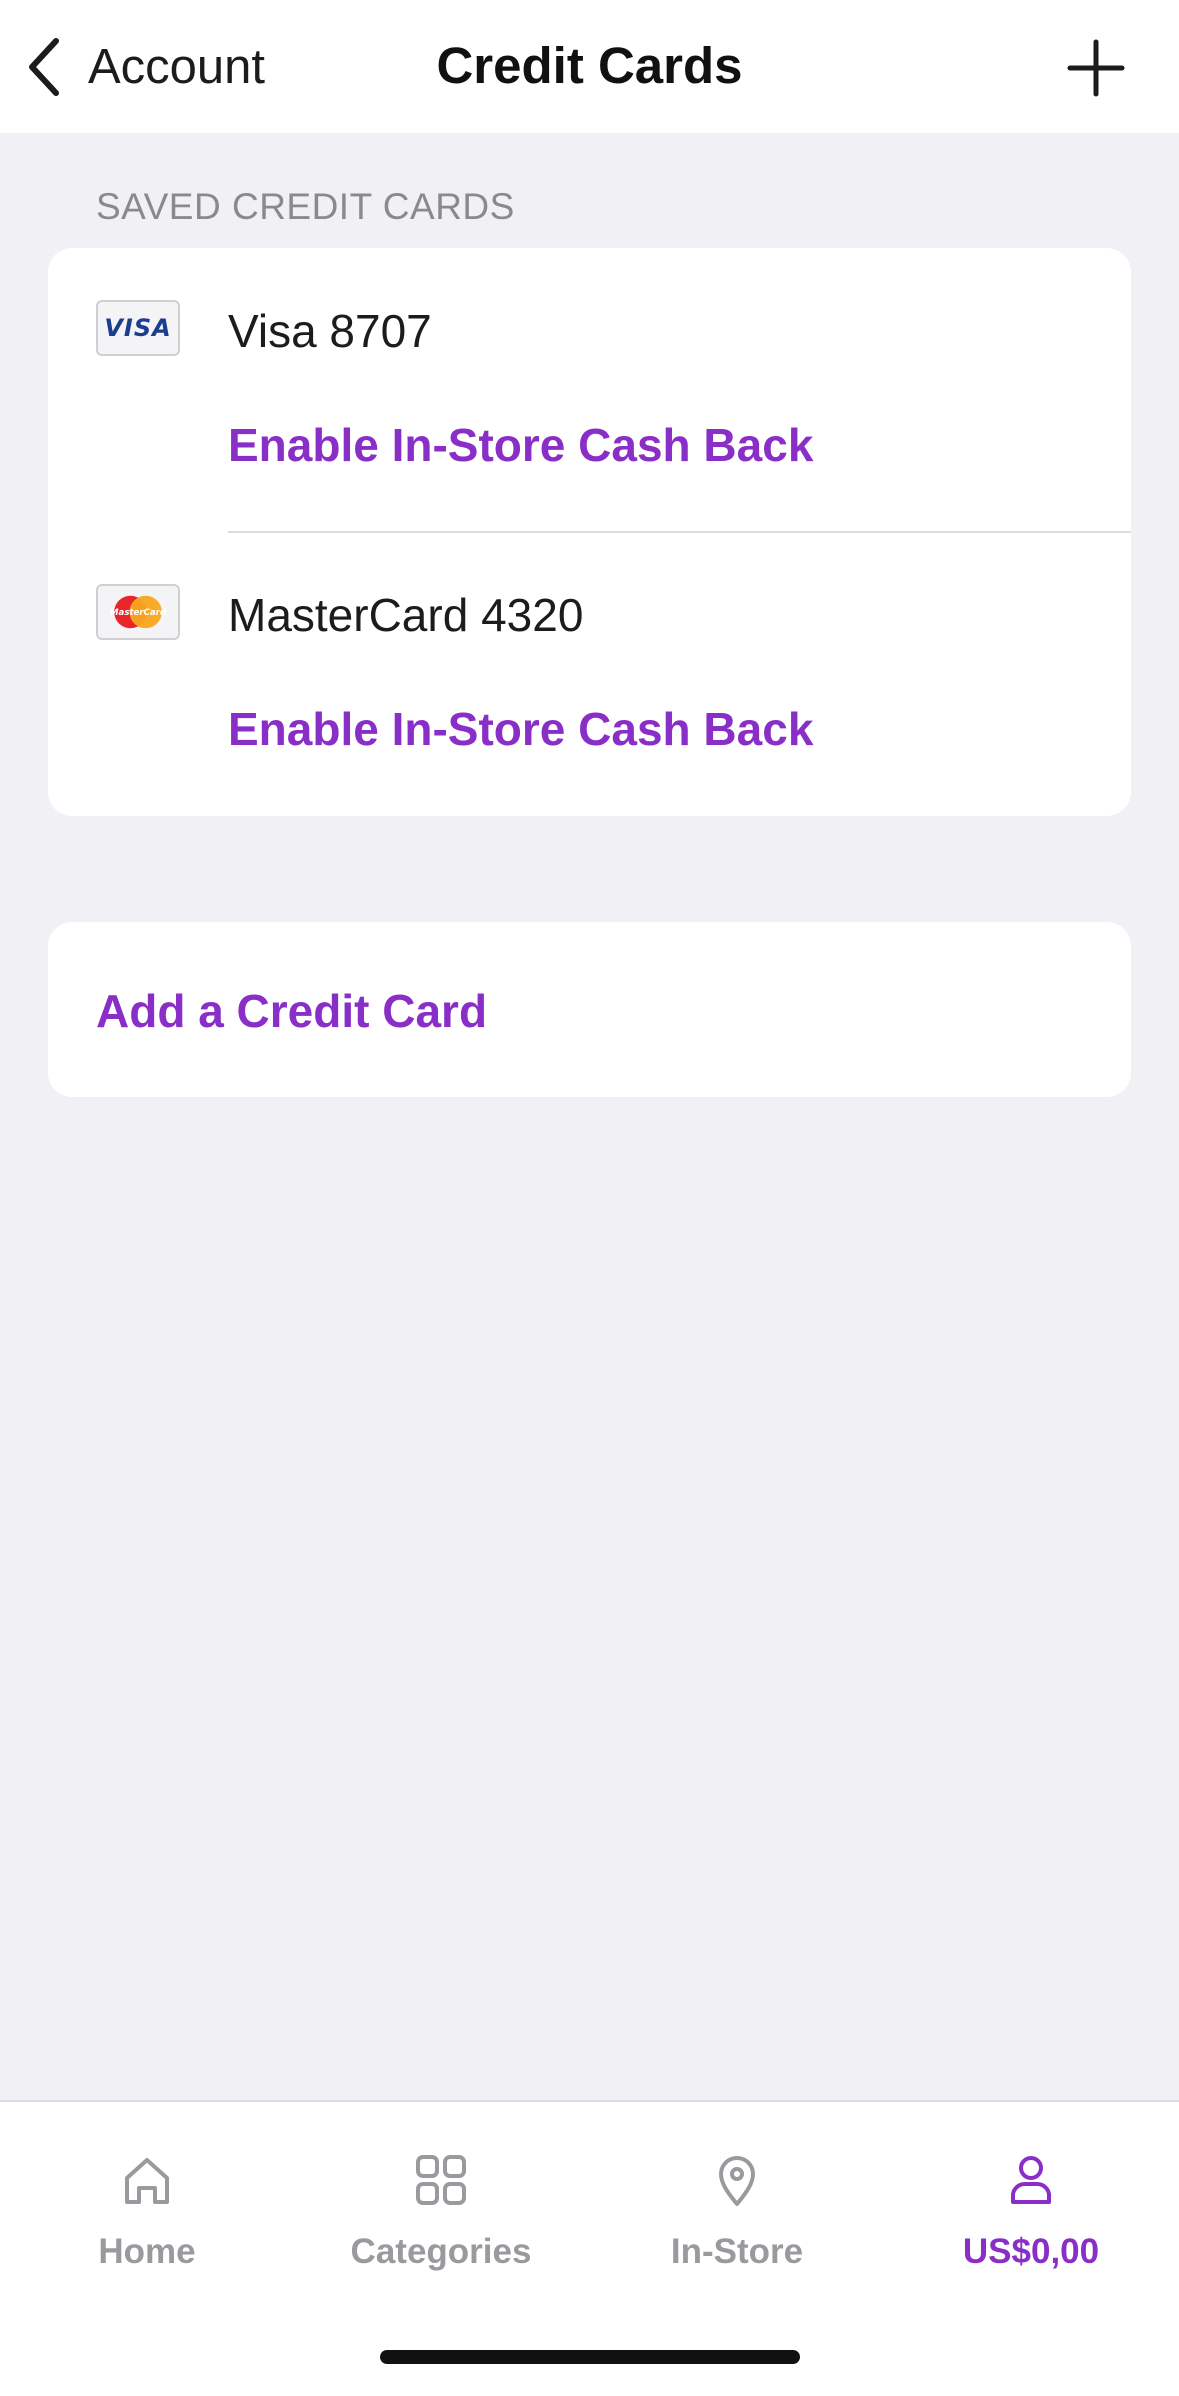  Describe the element at coordinates (590, 2357) in the screenshot. I see `home-indicator` at that location.